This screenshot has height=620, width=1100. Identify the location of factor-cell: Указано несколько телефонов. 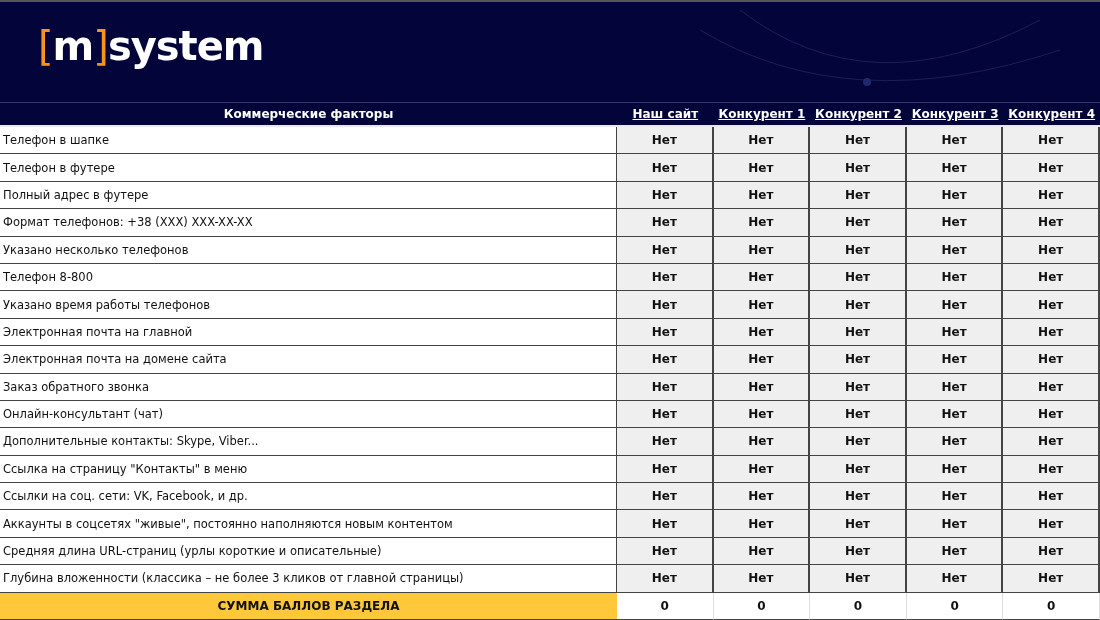
(308, 250).